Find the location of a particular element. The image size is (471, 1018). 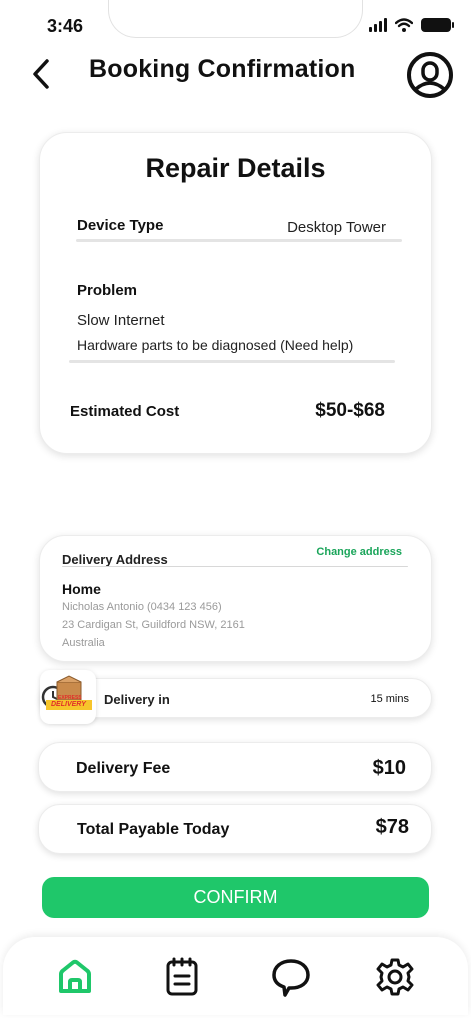

device-type-divider is located at coordinates (239, 240).